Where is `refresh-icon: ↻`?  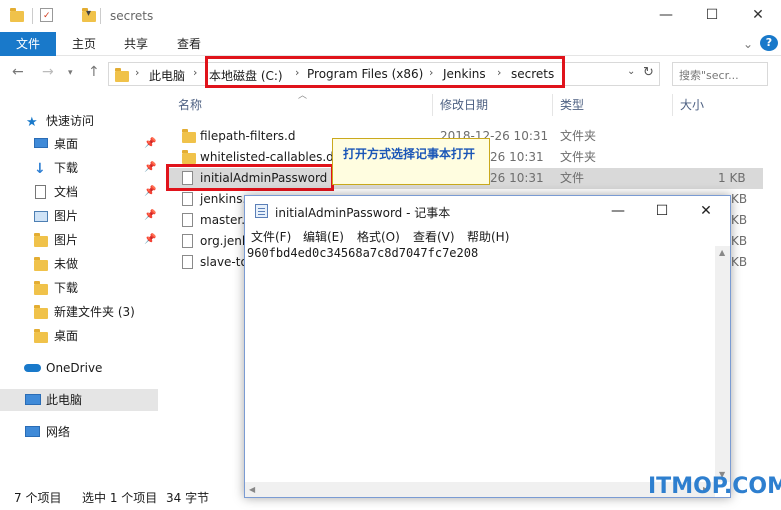
refresh-icon: ↻ is located at coordinates (648, 72).